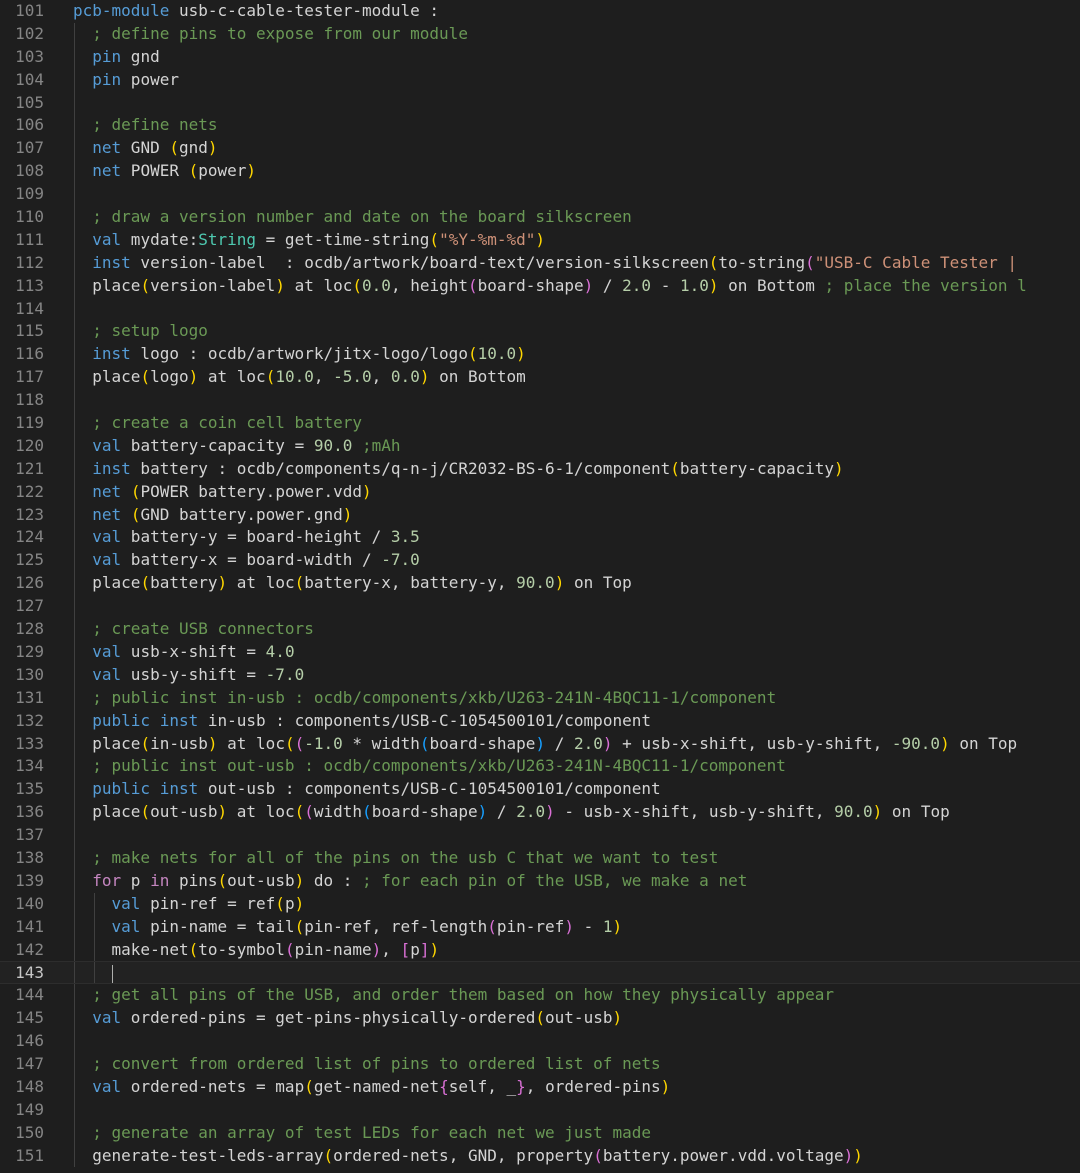 The width and height of the screenshot is (1080, 1173). What do you see at coordinates (376, 1086) in the screenshot?
I see `code-token: get-named-net` at bounding box center [376, 1086].